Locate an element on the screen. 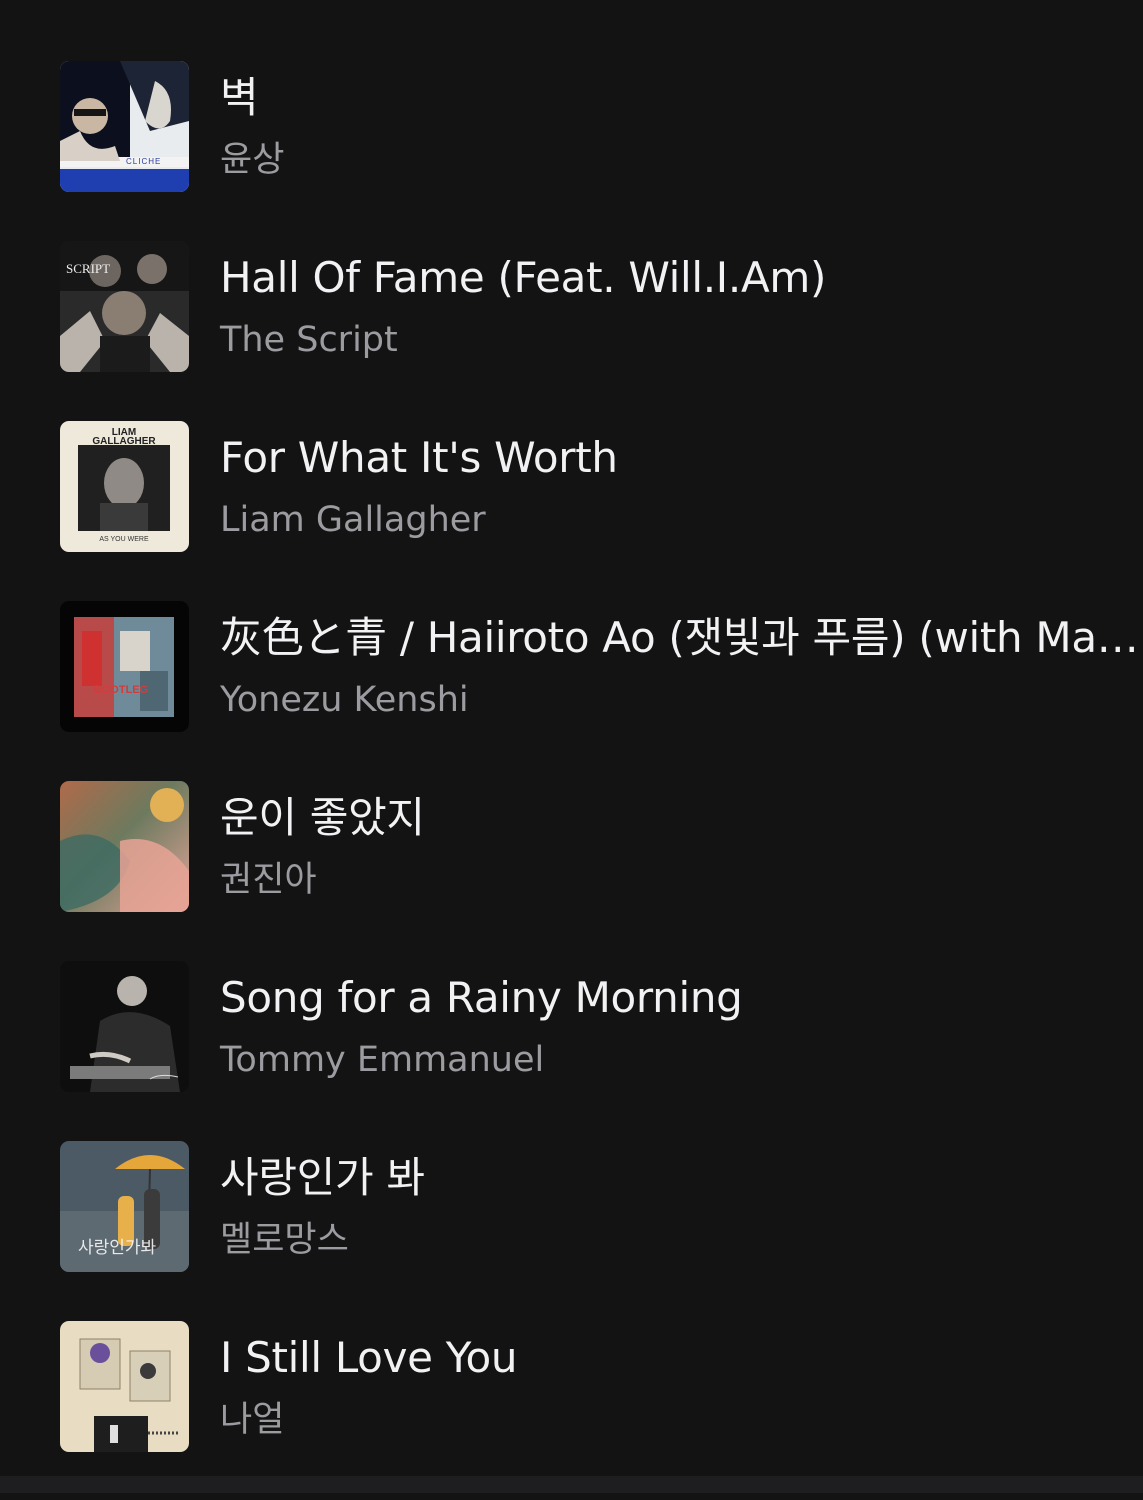  song-artist: 윤상 is located at coordinates (252, 160).